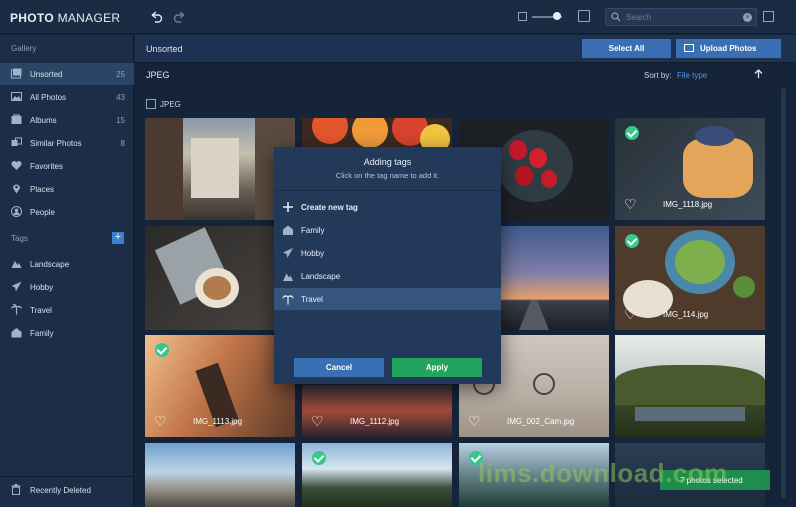  I want to click on tag-label: Family, so click(313, 230).